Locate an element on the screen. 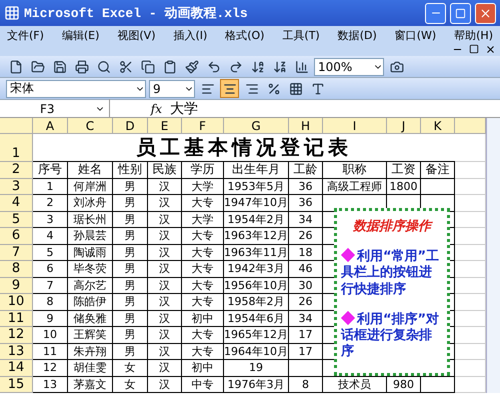 Image resolution: width=500 pixels, height=407 pixels. restore-icon is located at coordinates (474, 49).